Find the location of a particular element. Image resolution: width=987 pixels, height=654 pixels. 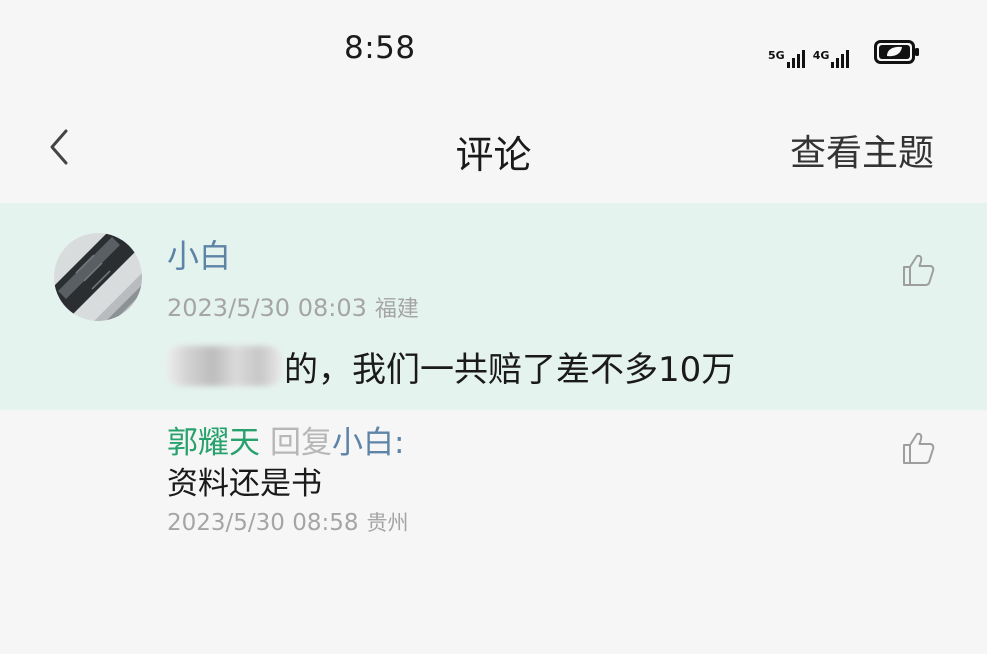

comment-meta: 2023/5/30 08:03 福建 is located at coordinates (293, 307).